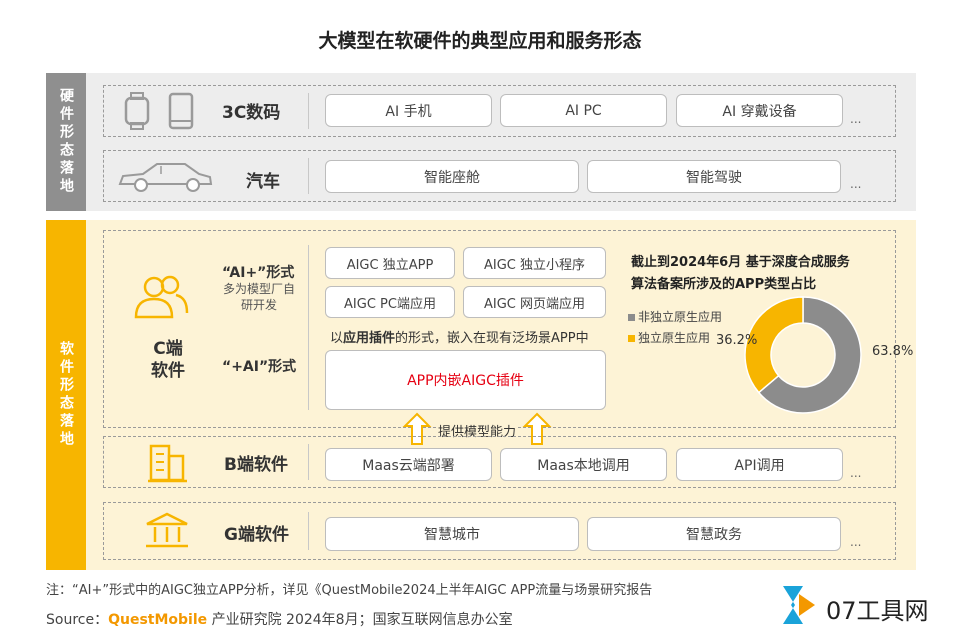  What do you see at coordinates (893, 351) in the screenshot?
I see `slice-label-non-native: 63.8%` at bounding box center [893, 351].